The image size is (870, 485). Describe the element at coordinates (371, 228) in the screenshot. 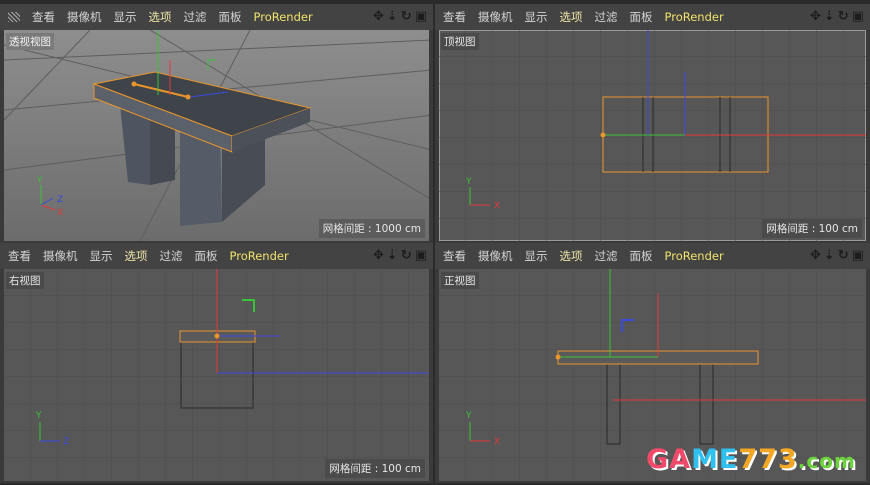

I see `grid-spacing: 网格间距 : 1000 cm` at that location.